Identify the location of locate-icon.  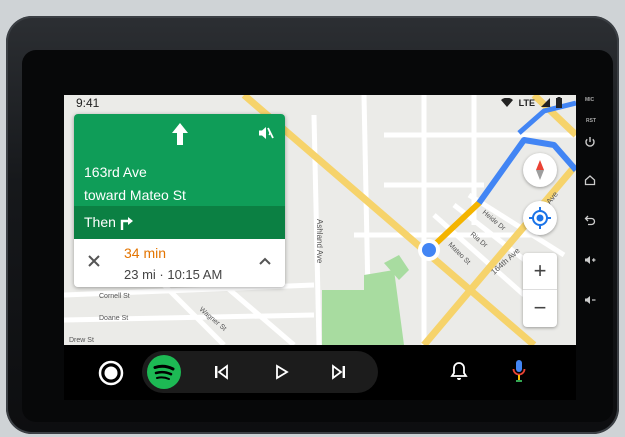
(540, 218).